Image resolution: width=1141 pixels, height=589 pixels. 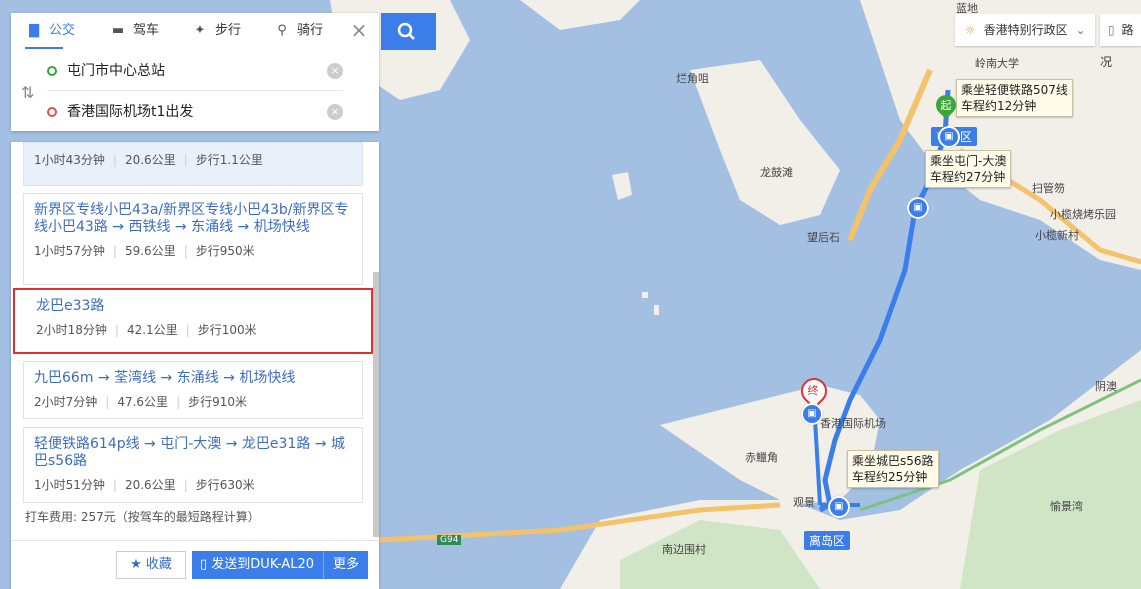 I want to click on route-option-3-selected: 龙巴e33路 2小时18分钟 | 42.1公里 | 步行100米, so click(x=193, y=321).